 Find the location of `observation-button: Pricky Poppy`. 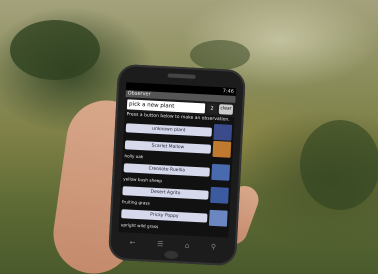

observation-button: Pricky Poppy is located at coordinates (164, 215).